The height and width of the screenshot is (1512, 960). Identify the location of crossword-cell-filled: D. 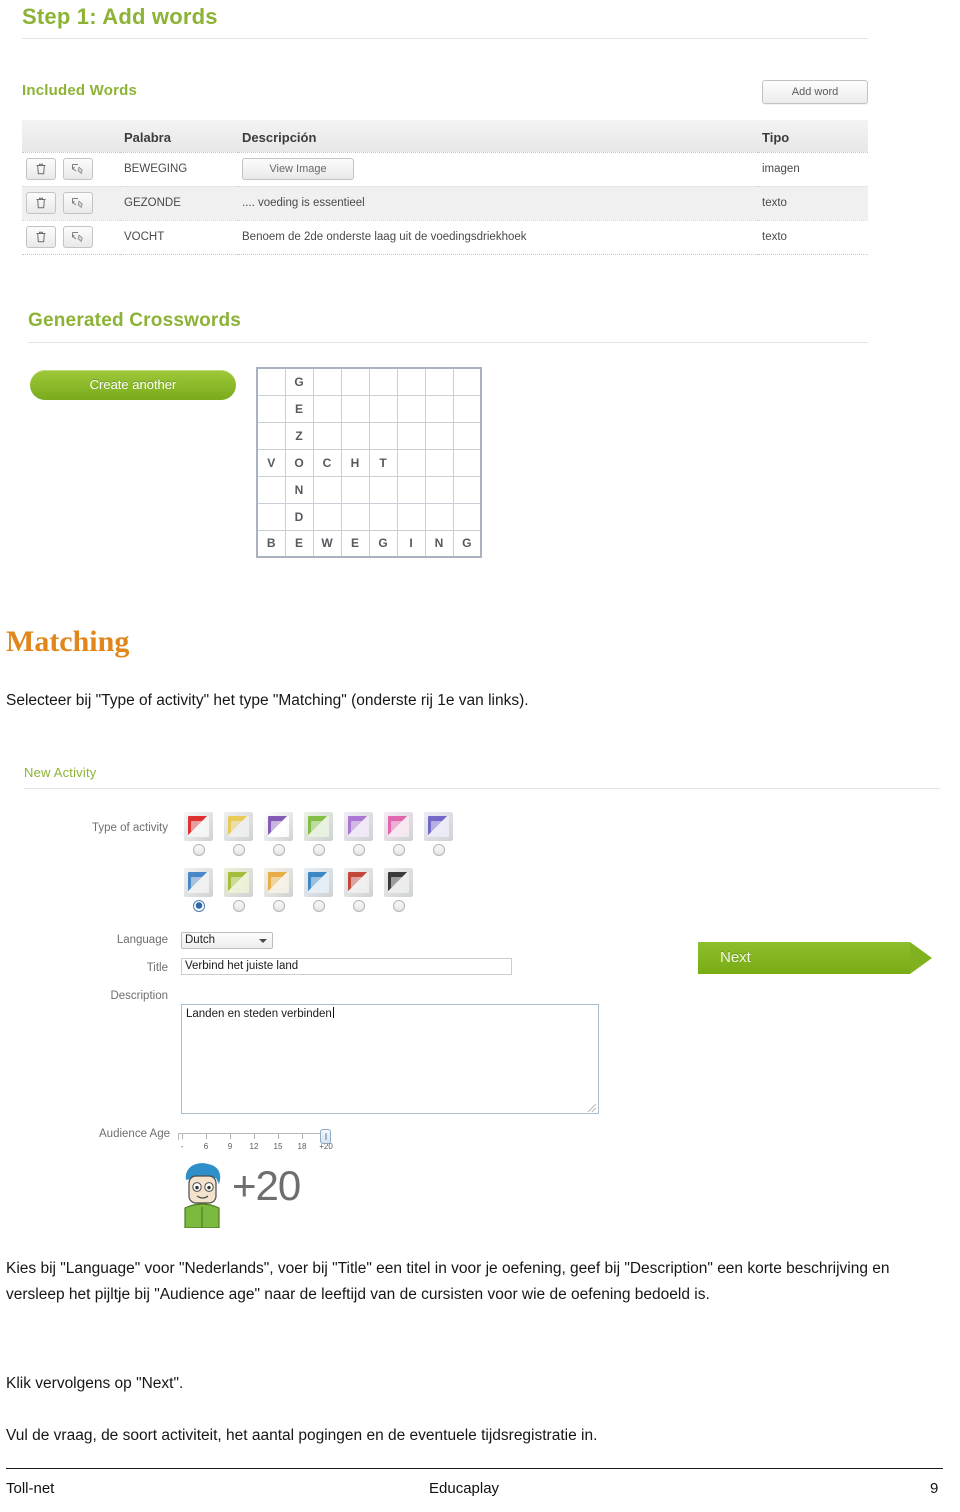
(299, 516).